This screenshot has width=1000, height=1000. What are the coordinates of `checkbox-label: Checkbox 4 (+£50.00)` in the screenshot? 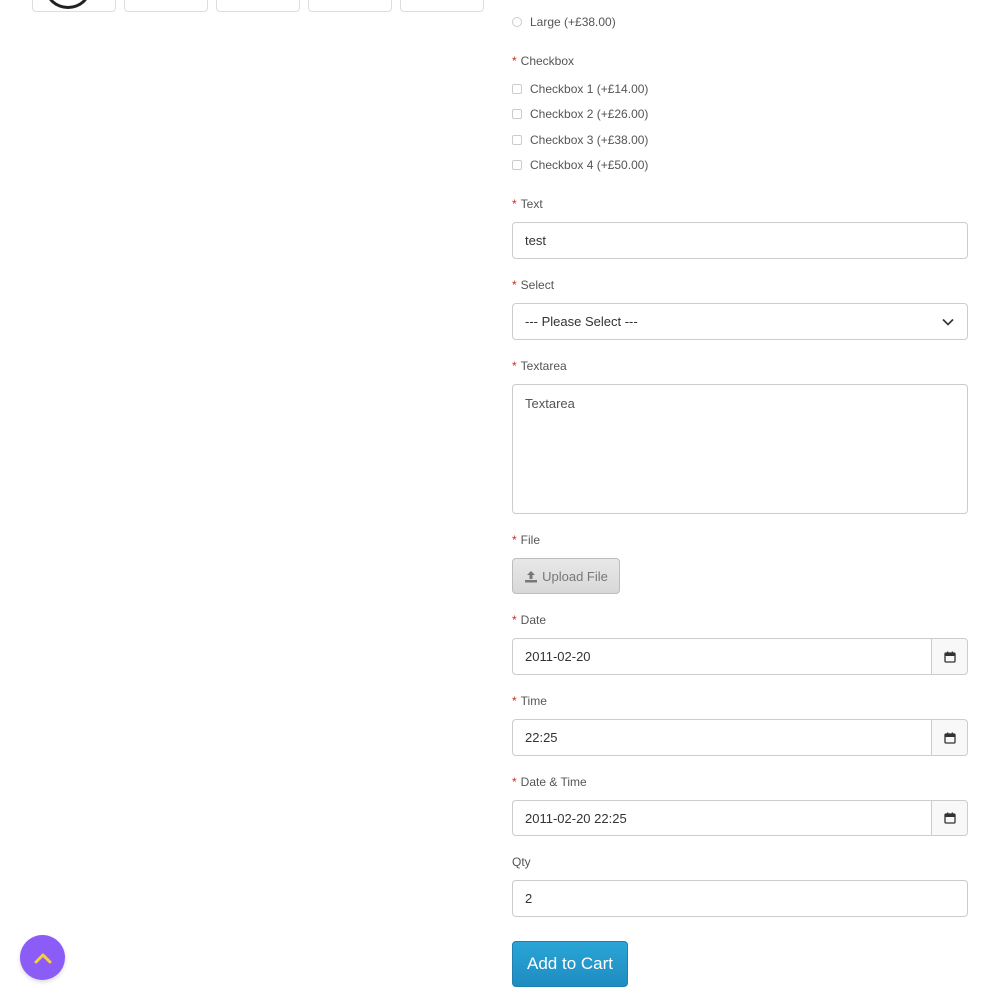 It's located at (589, 165).